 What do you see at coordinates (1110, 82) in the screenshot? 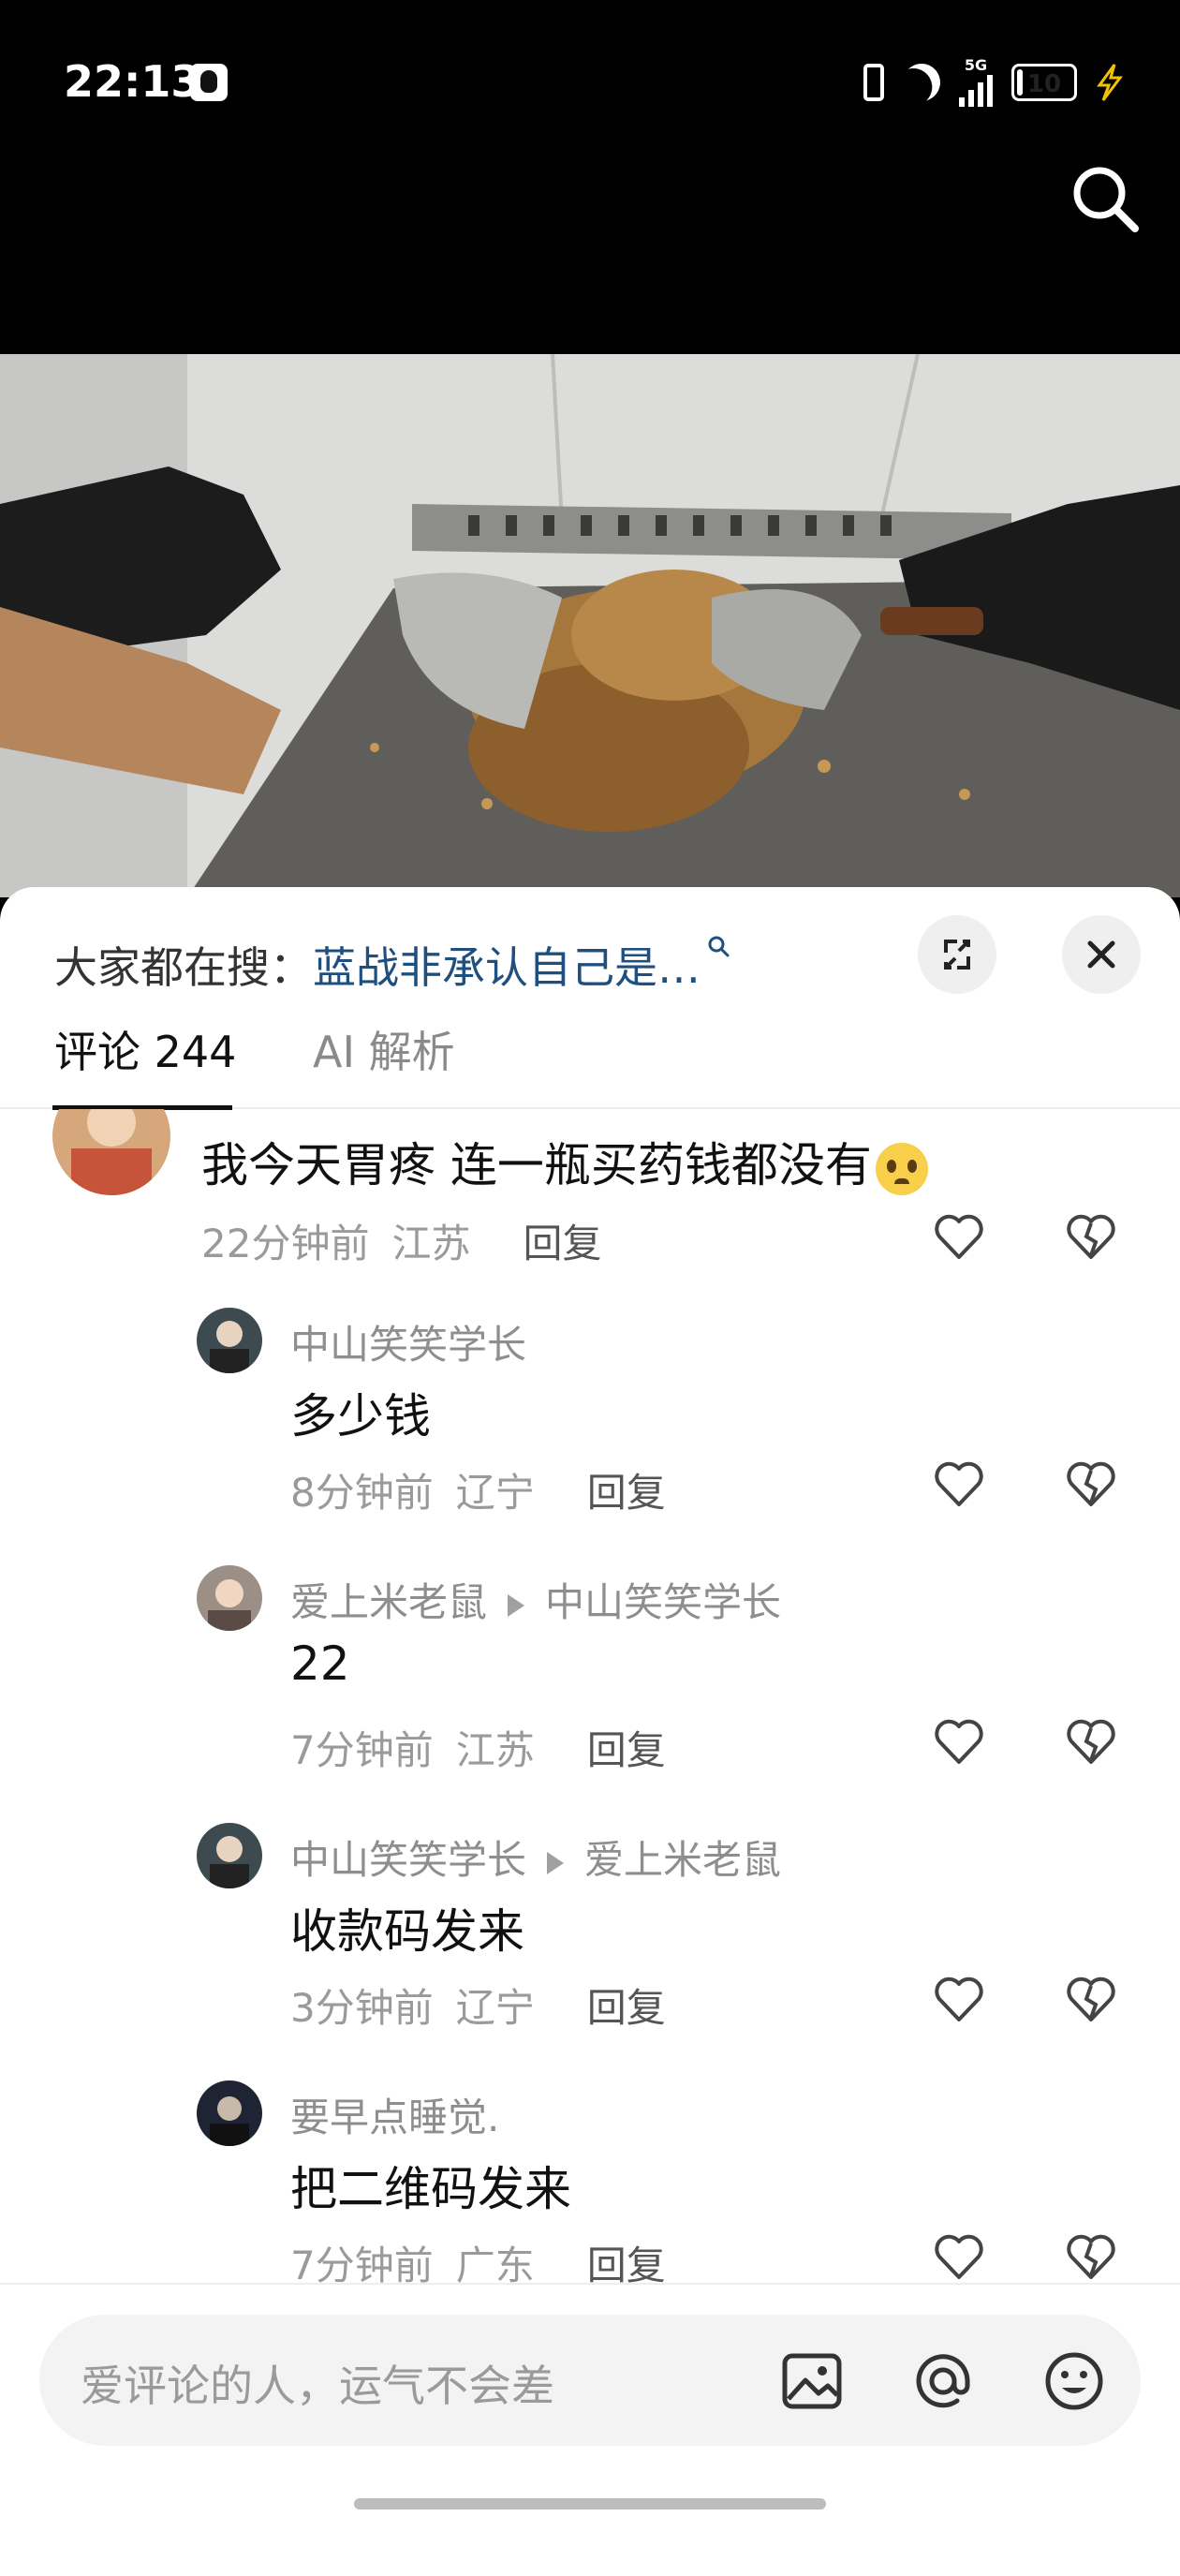
I see `charging-icon` at bounding box center [1110, 82].